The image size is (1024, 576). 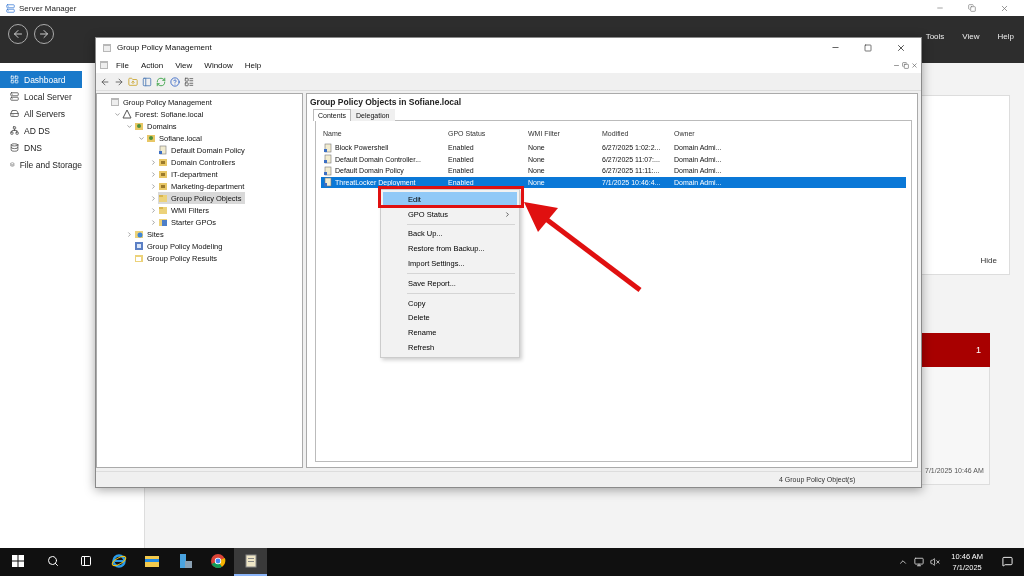 I want to click on menu-item: Window, so click(x=218, y=65).